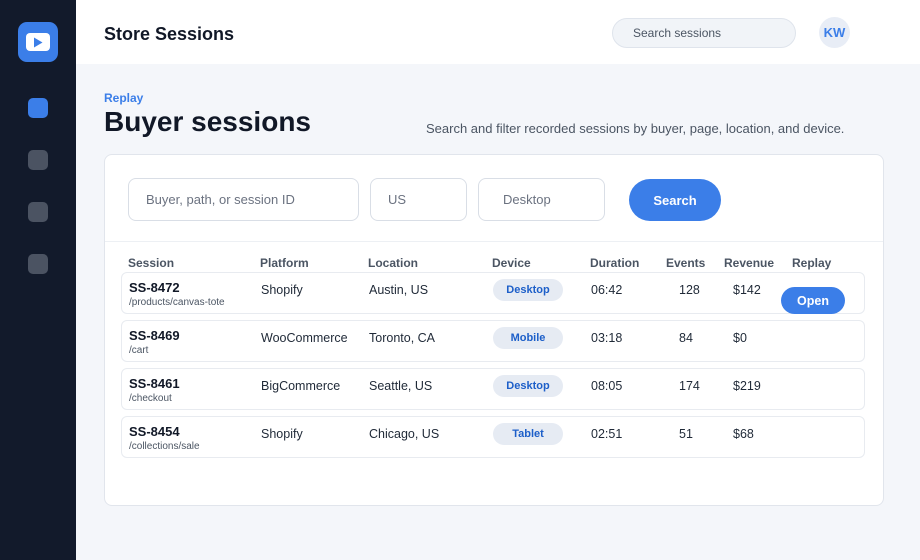 This screenshot has width=920, height=560. Describe the element at coordinates (154, 287) in the screenshot. I see `session-id: SS-8472` at that location.